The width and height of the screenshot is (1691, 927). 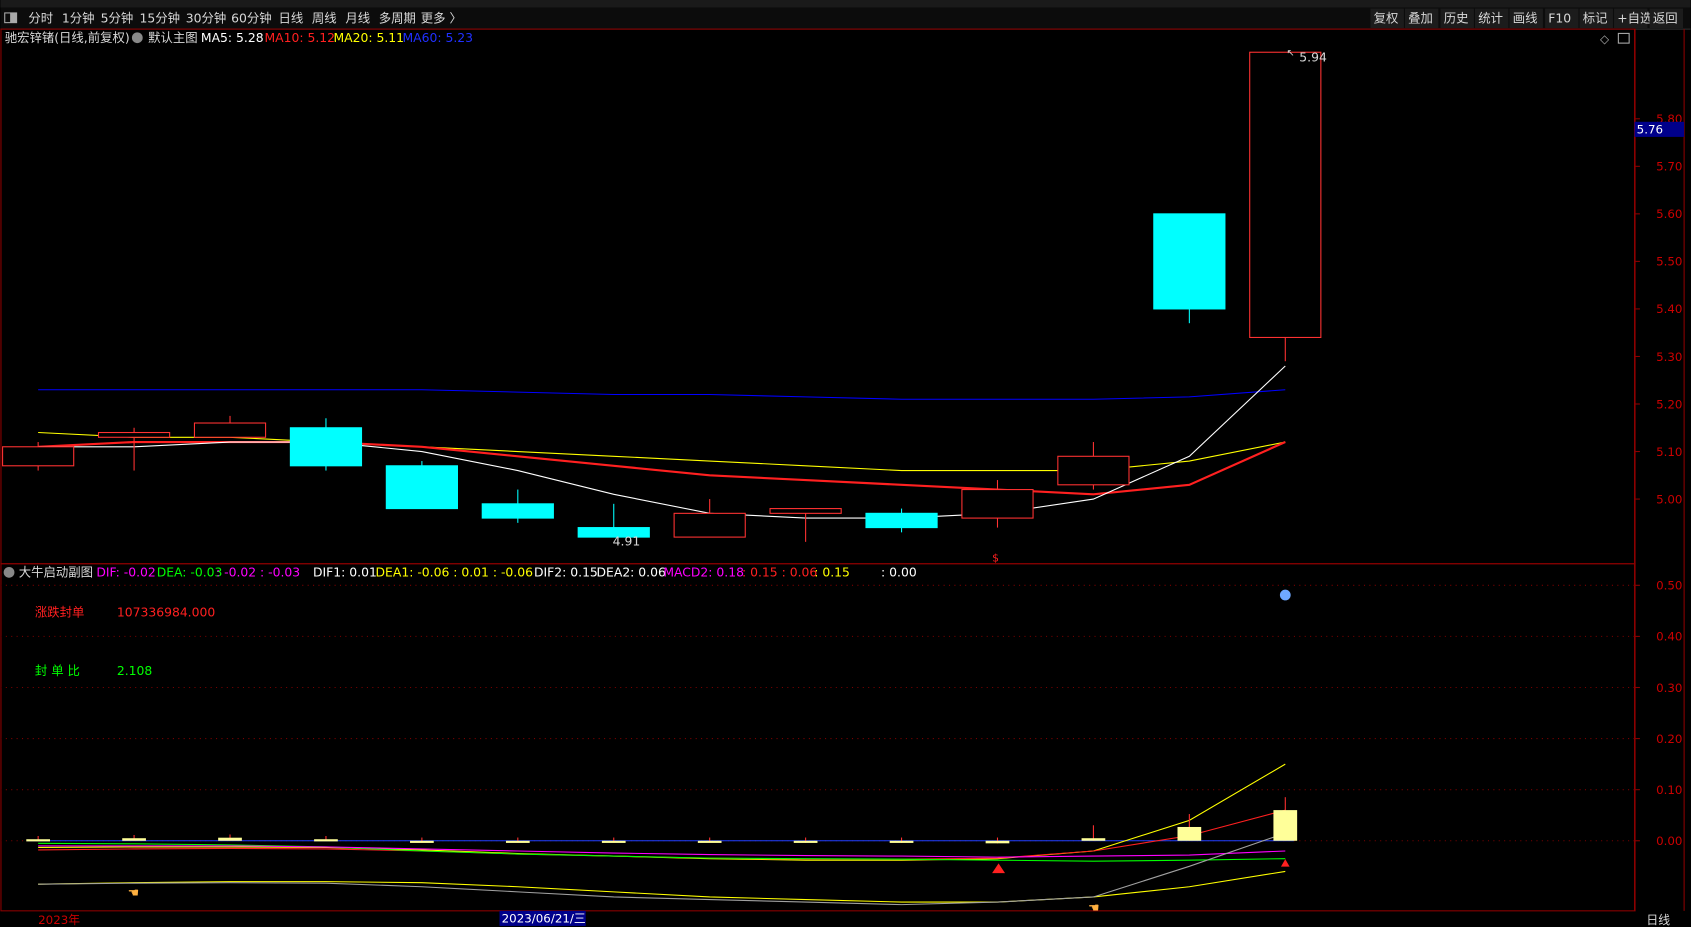 I want to click on sub-tick: 0.30, so click(x=1669, y=688).